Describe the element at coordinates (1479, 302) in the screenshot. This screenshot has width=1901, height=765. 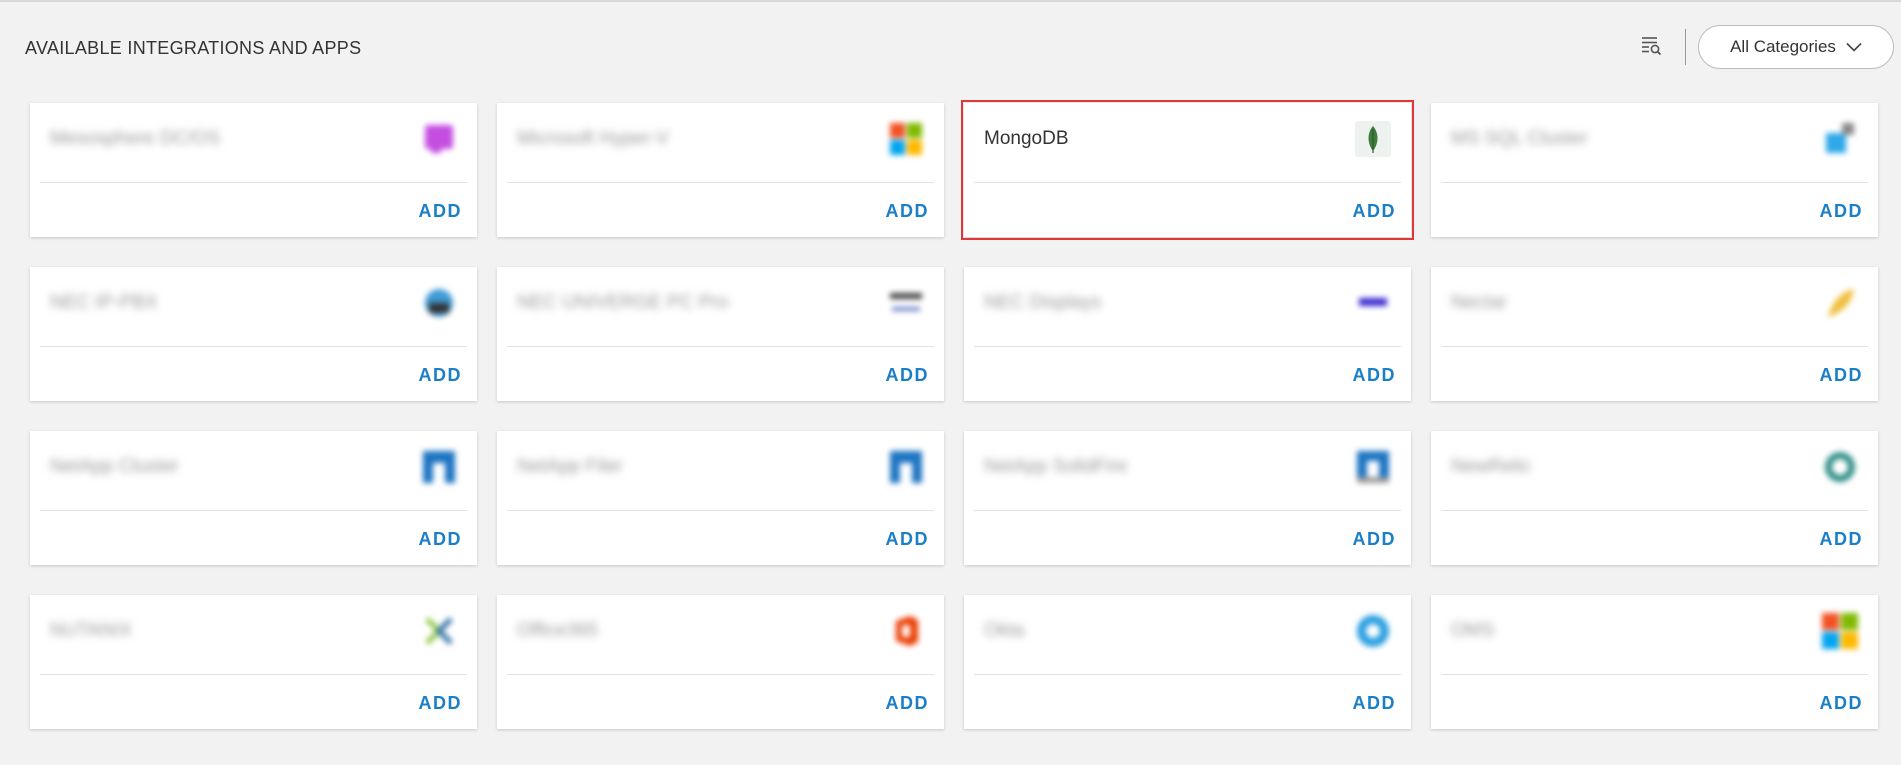
I see `integration-name: Nectar` at that location.